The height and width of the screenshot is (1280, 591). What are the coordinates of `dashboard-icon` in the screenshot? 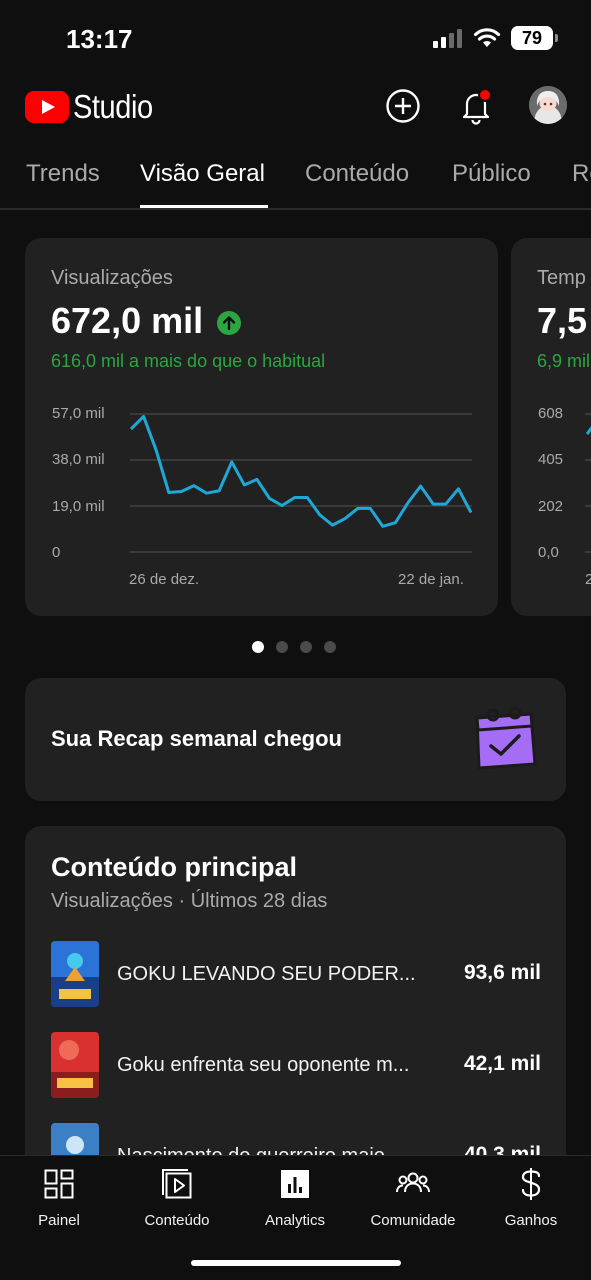 It's located at (59, 1184).